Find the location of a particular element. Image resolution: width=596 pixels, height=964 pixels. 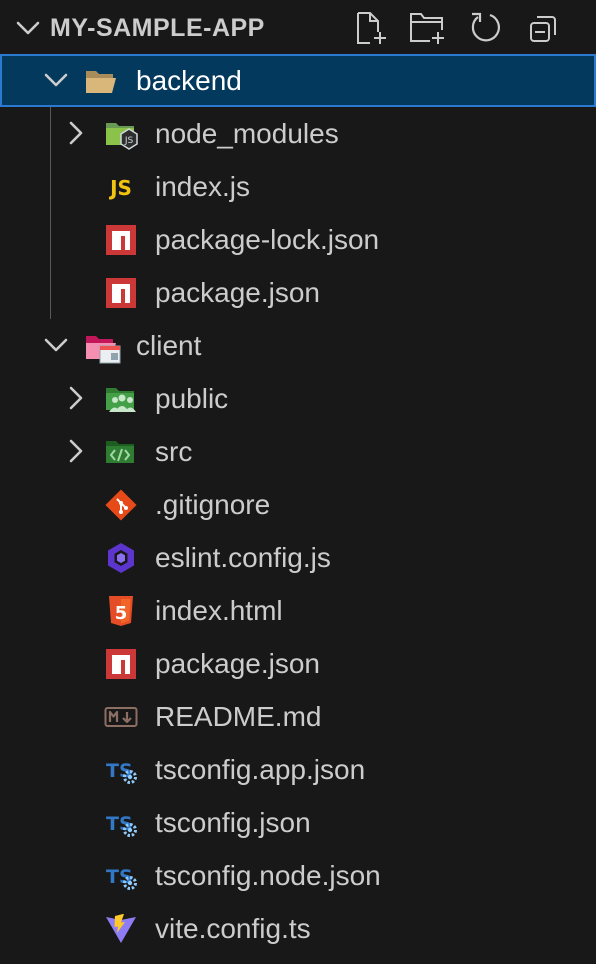

refresh-button is located at coordinates (486, 28).